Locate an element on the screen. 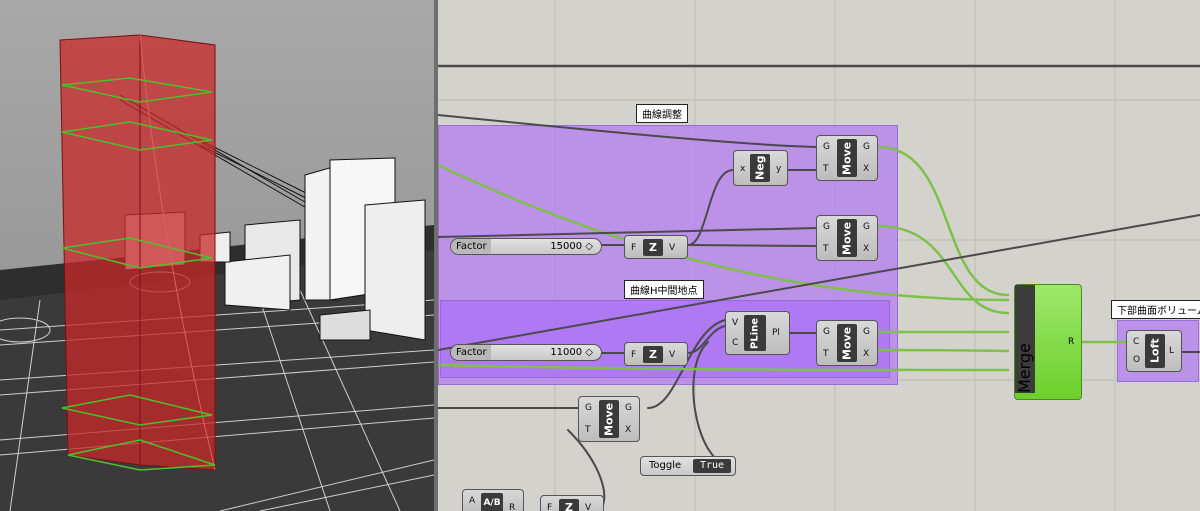 Image resolution: width=1200 pixels, height=511 pixels. move-component-1: G T Move G X is located at coordinates (847, 158).